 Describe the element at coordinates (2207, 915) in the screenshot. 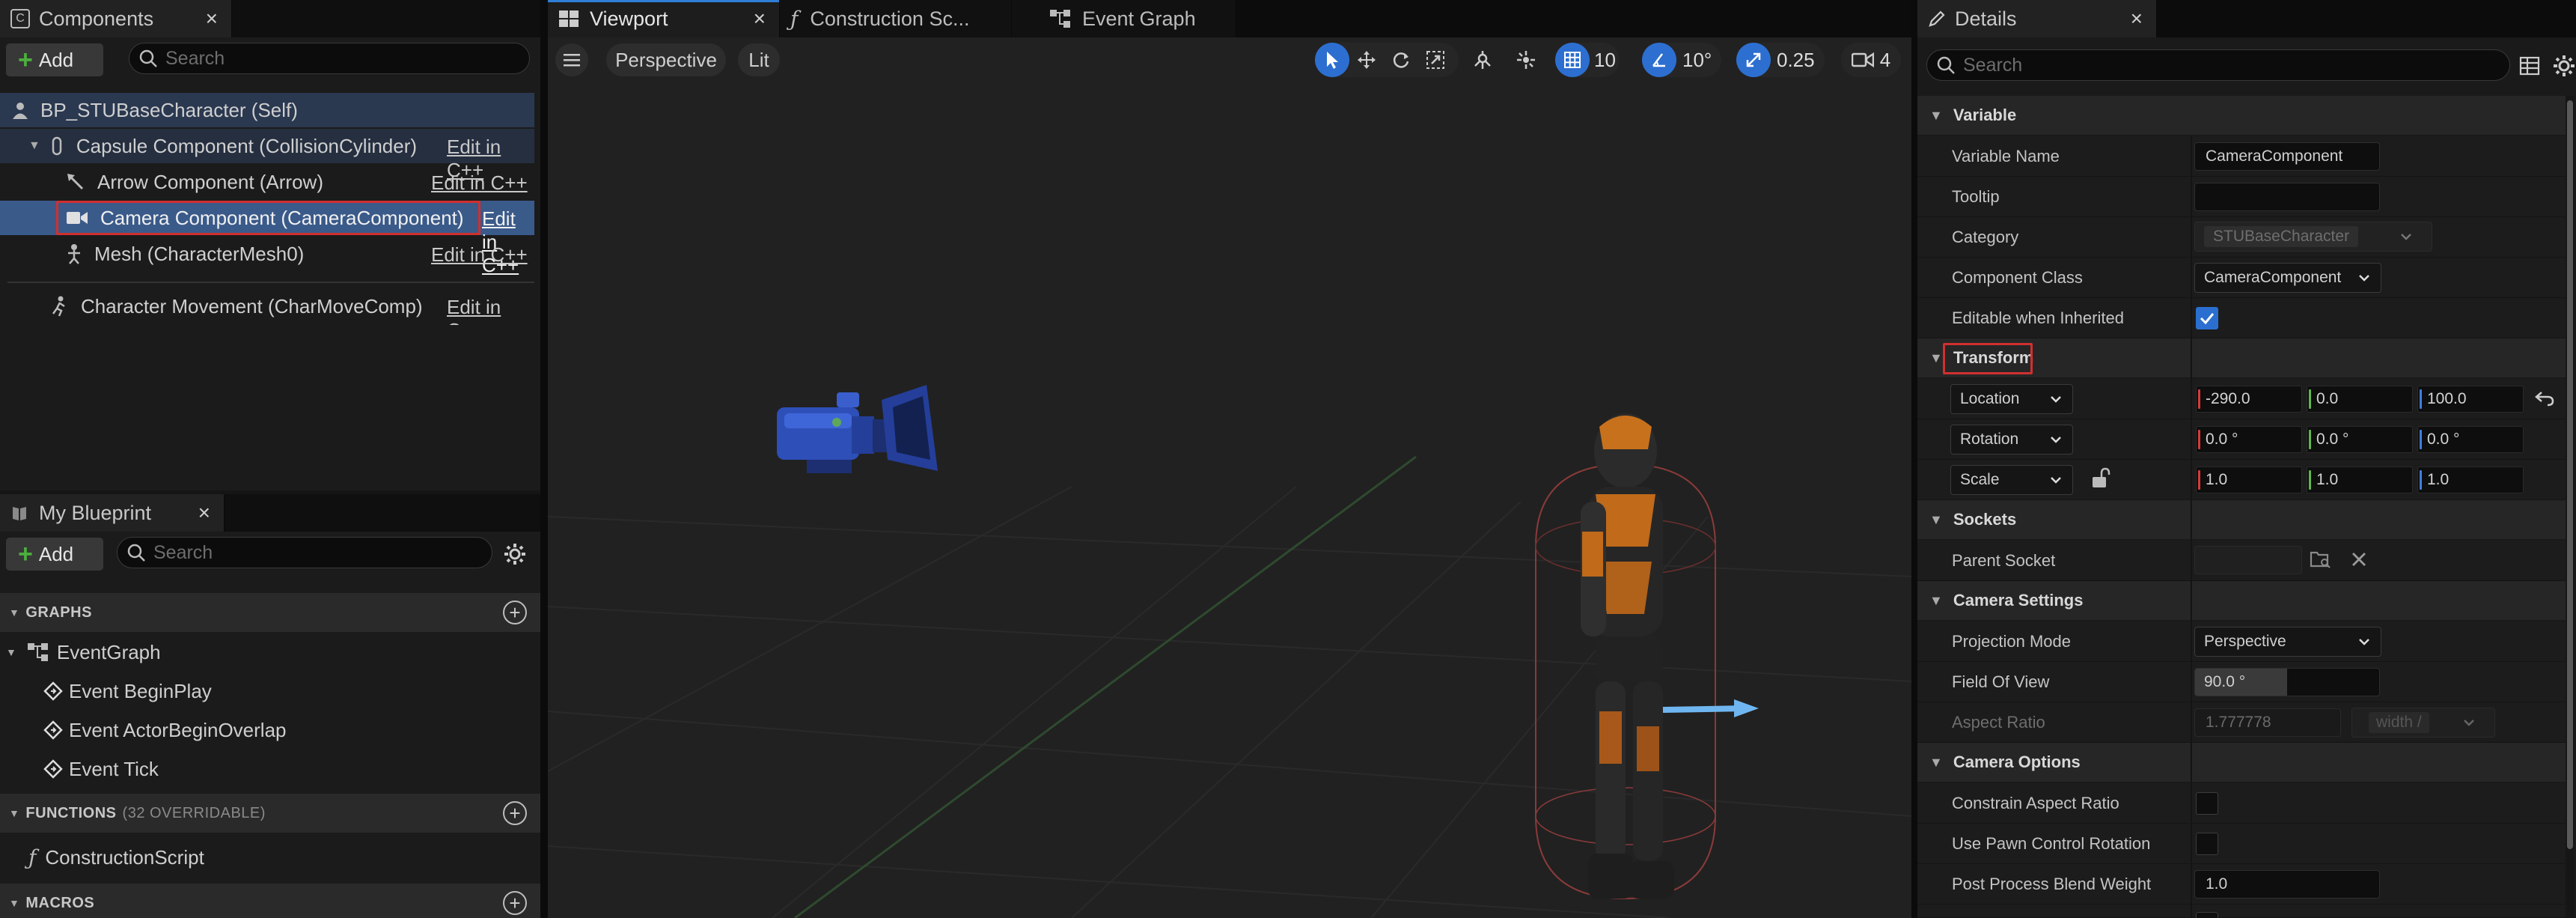

I see `partial-checkbox` at that location.